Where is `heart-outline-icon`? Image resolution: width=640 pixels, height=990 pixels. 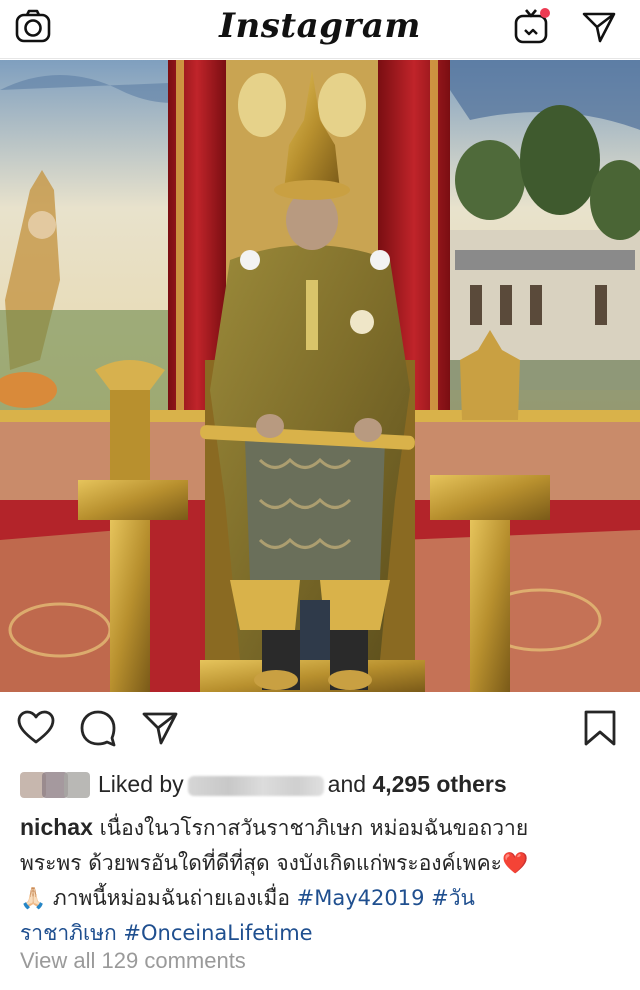
heart-outline-icon is located at coordinates (36, 728).